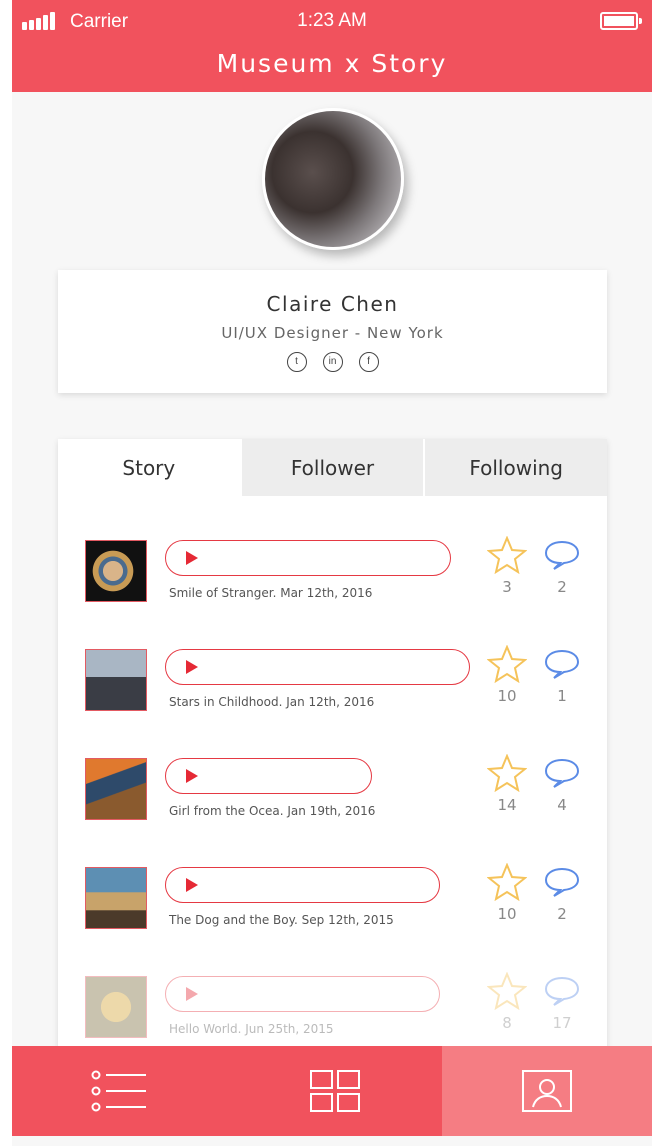  Describe the element at coordinates (296, 362) in the screenshot. I see `twitter-icon: t` at that location.